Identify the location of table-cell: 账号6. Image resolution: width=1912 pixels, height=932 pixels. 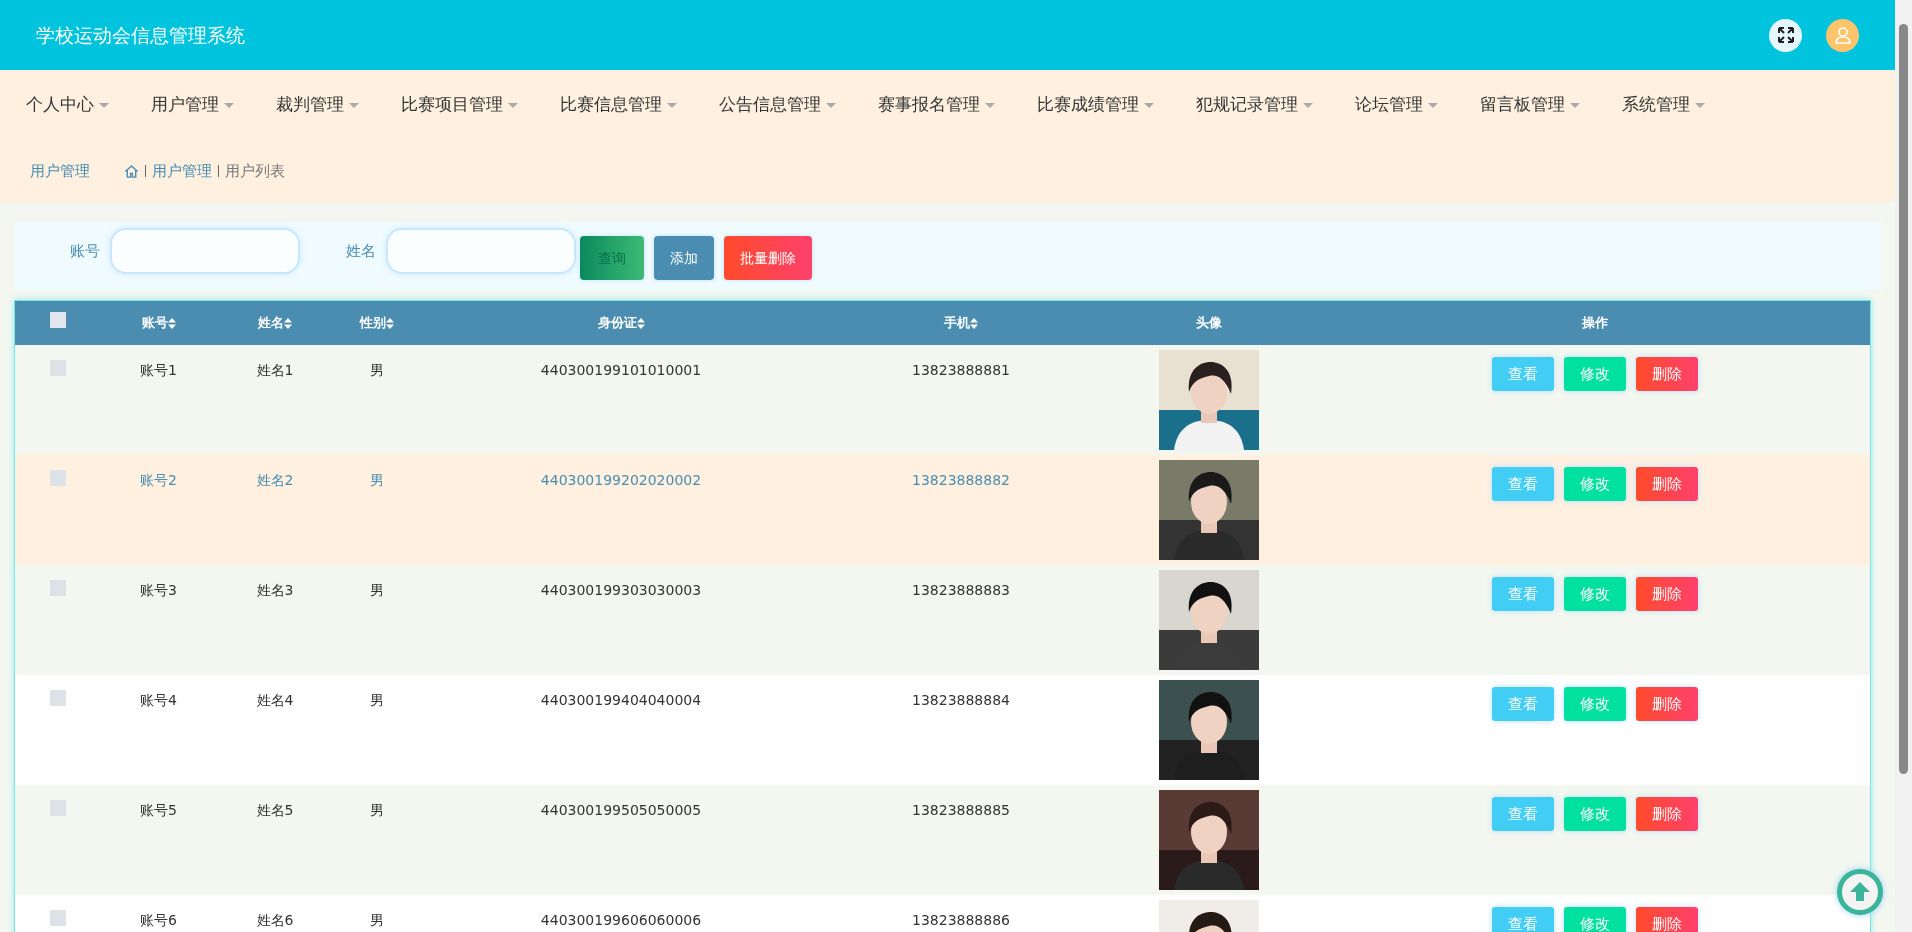
(158, 920).